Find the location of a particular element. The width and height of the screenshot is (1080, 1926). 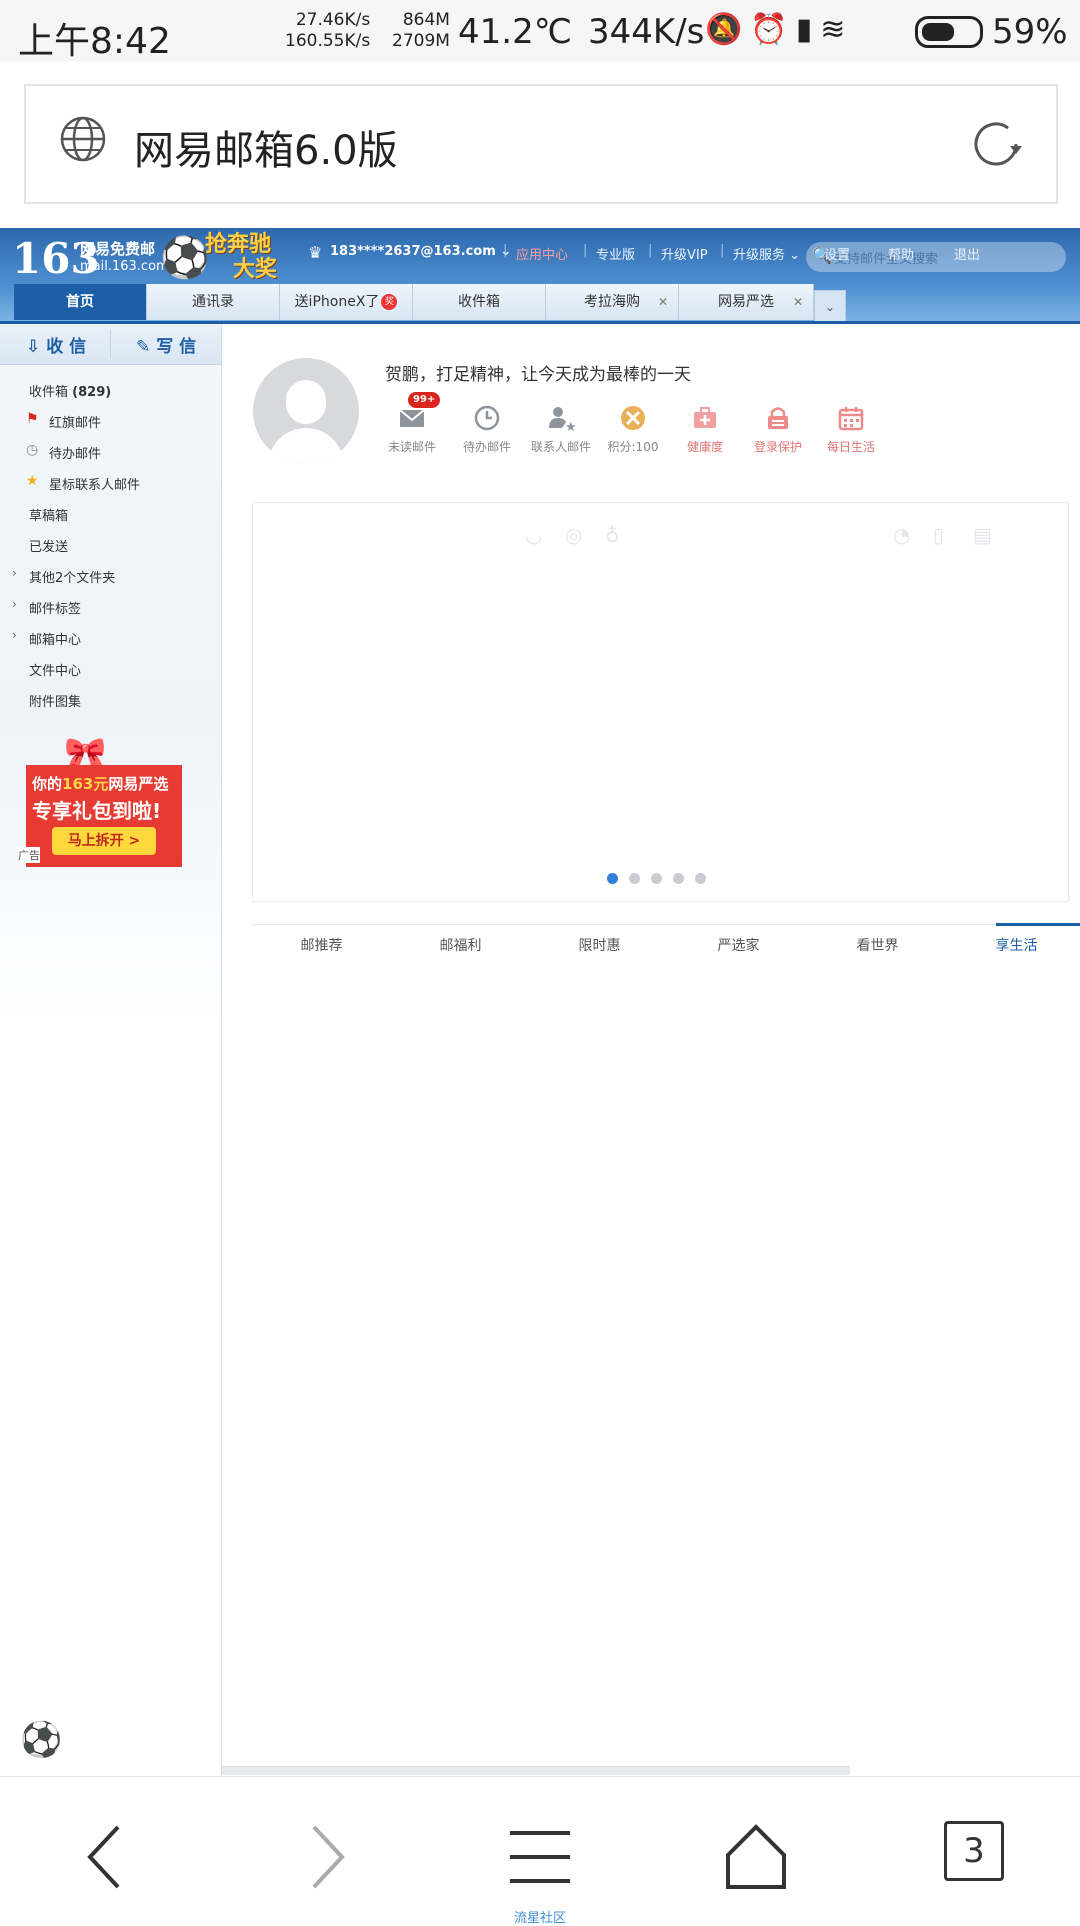

memory-usage: 864M 2709M is located at coordinates (421, 31).